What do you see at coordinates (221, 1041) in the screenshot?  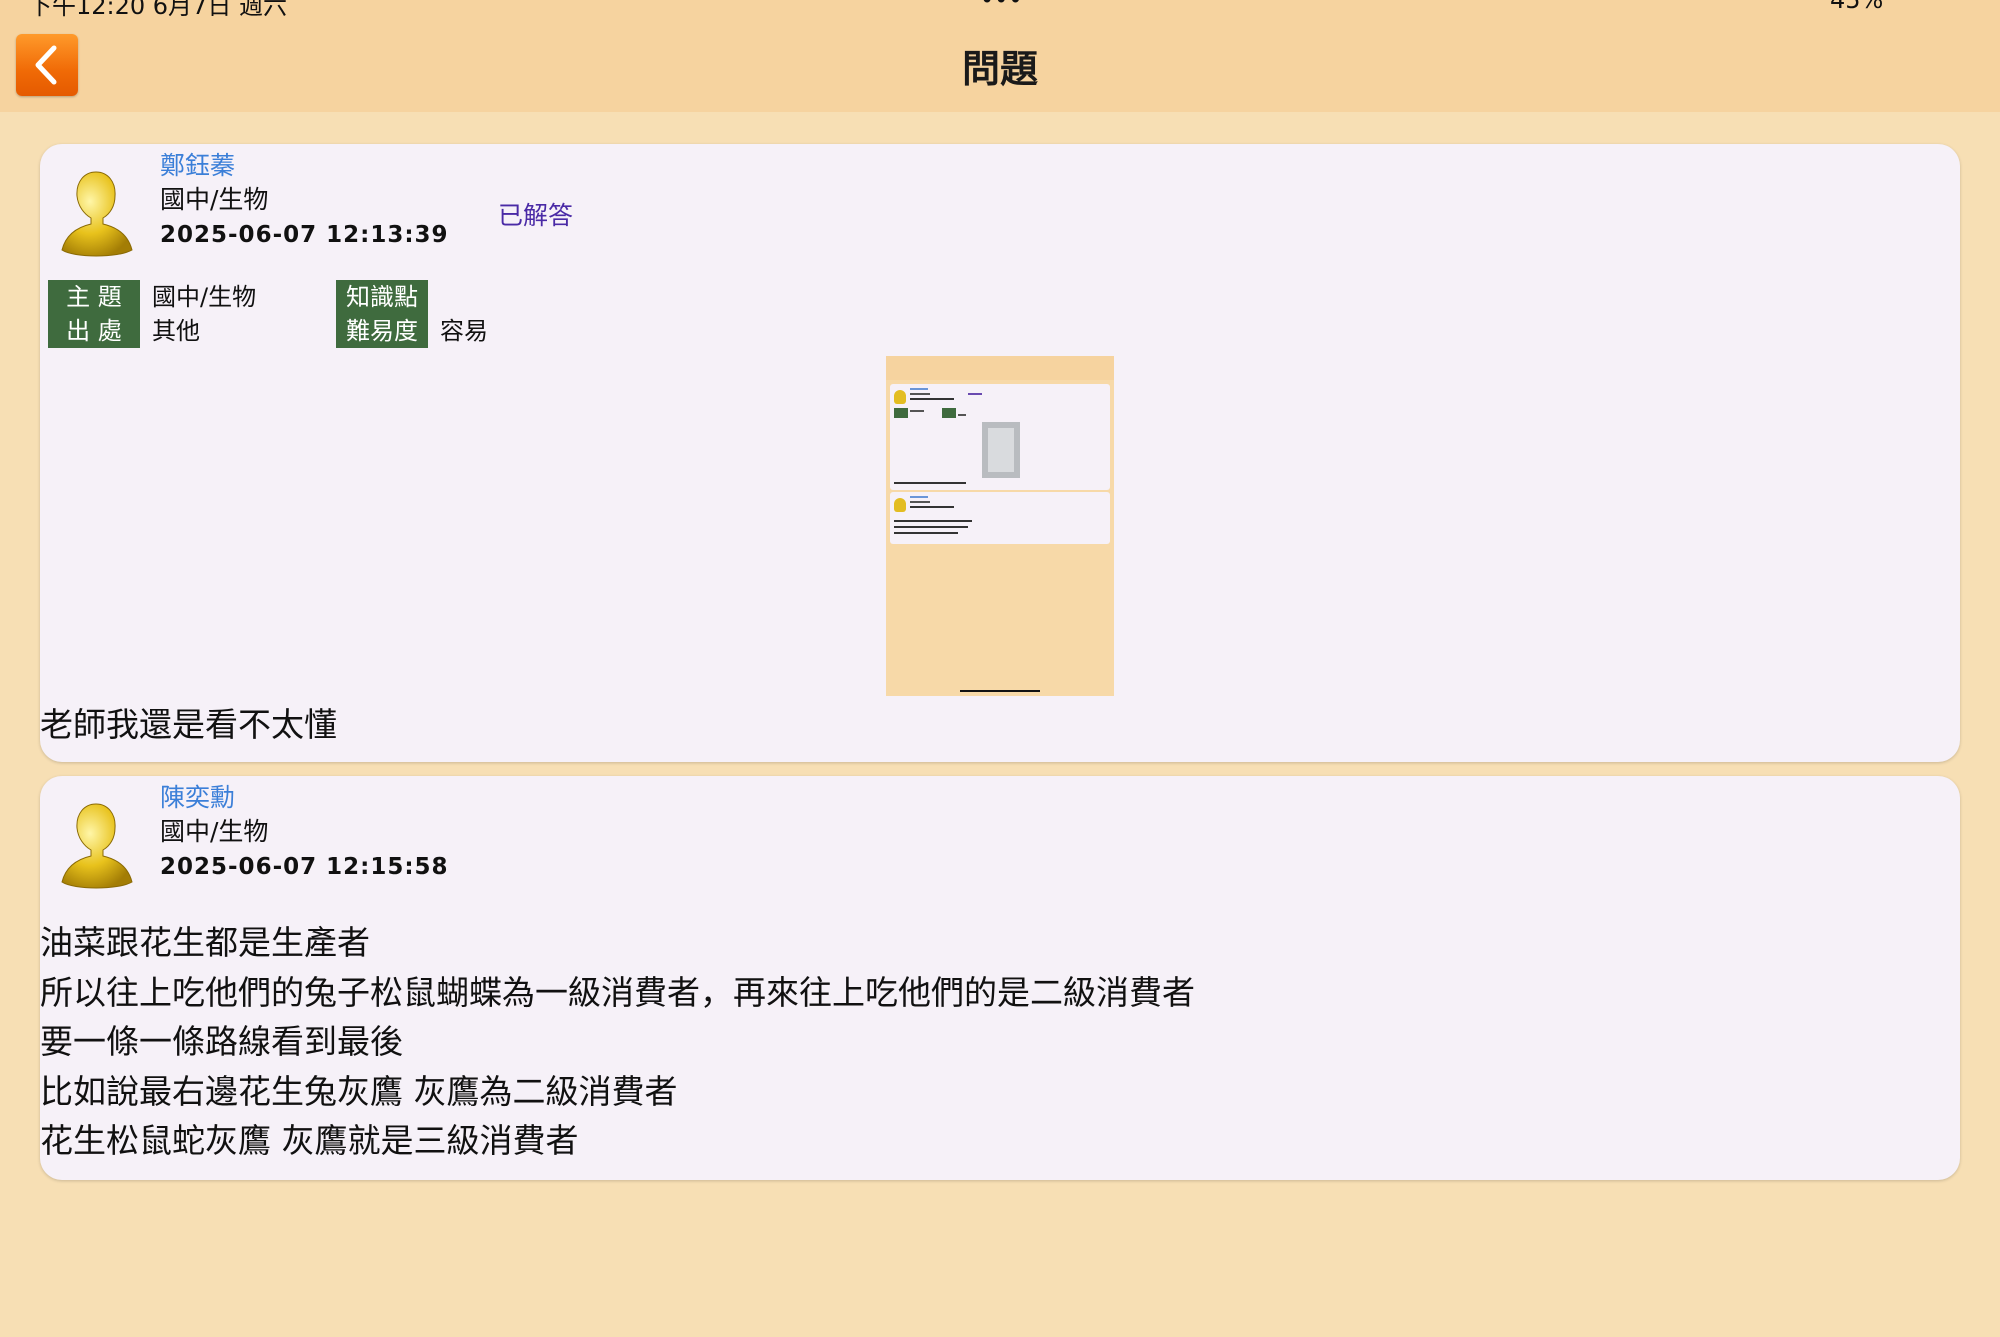 I see `answer-line: 要一條一條路線看到最後` at bounding box center [221, 1041].